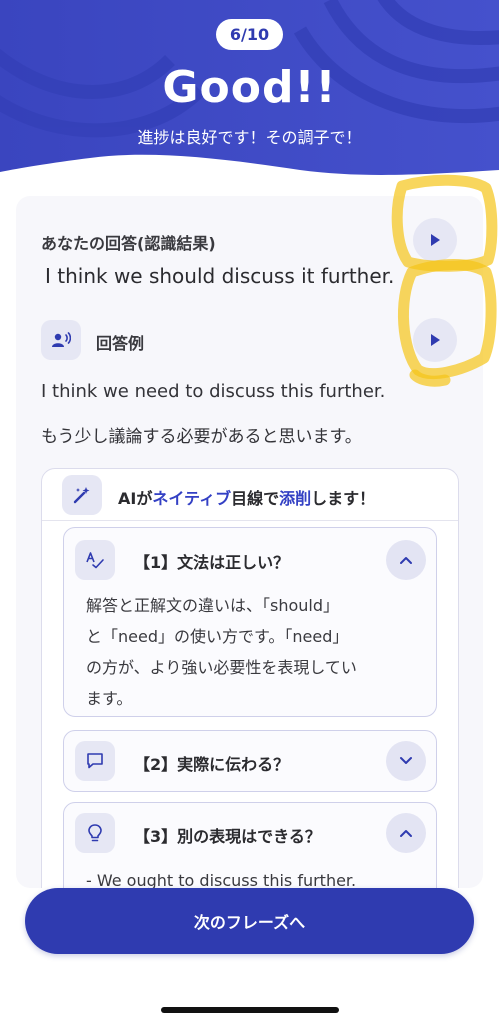 The image size is (499, 1024). I want to click on communication-icon-box, so click(95, 761).